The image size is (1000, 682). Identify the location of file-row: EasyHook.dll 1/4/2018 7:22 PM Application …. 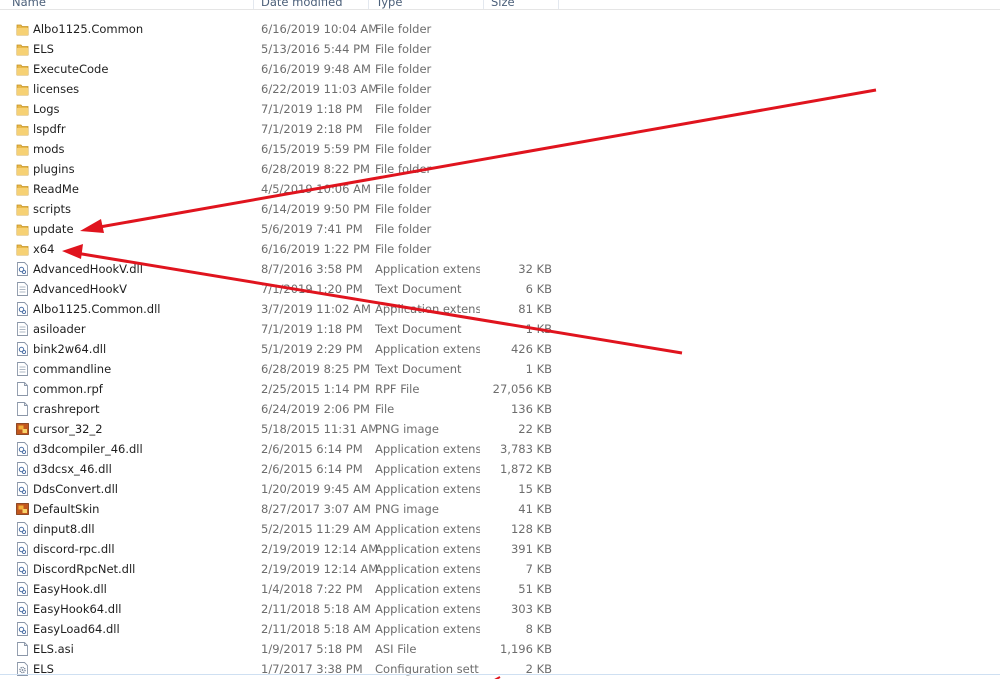
(500, 589).